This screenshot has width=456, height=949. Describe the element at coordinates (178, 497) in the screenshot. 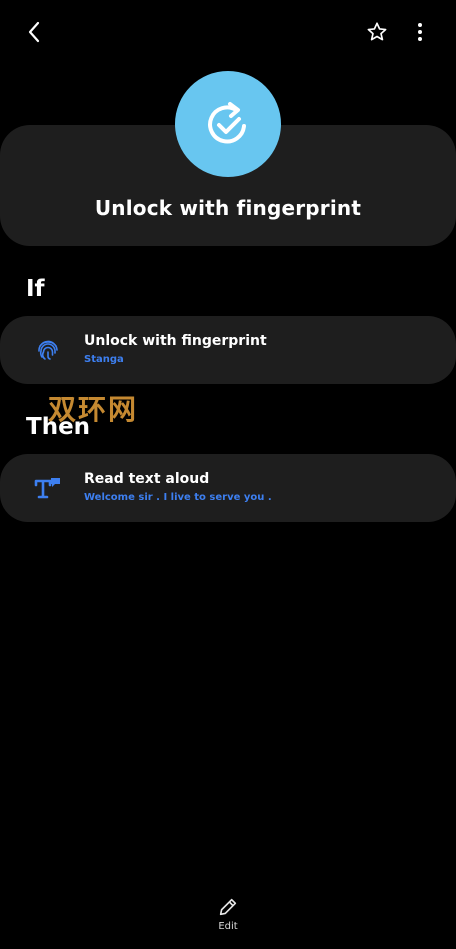

I see `then-action-subtitle: Welcome sir . I live to serve you .` at that location.